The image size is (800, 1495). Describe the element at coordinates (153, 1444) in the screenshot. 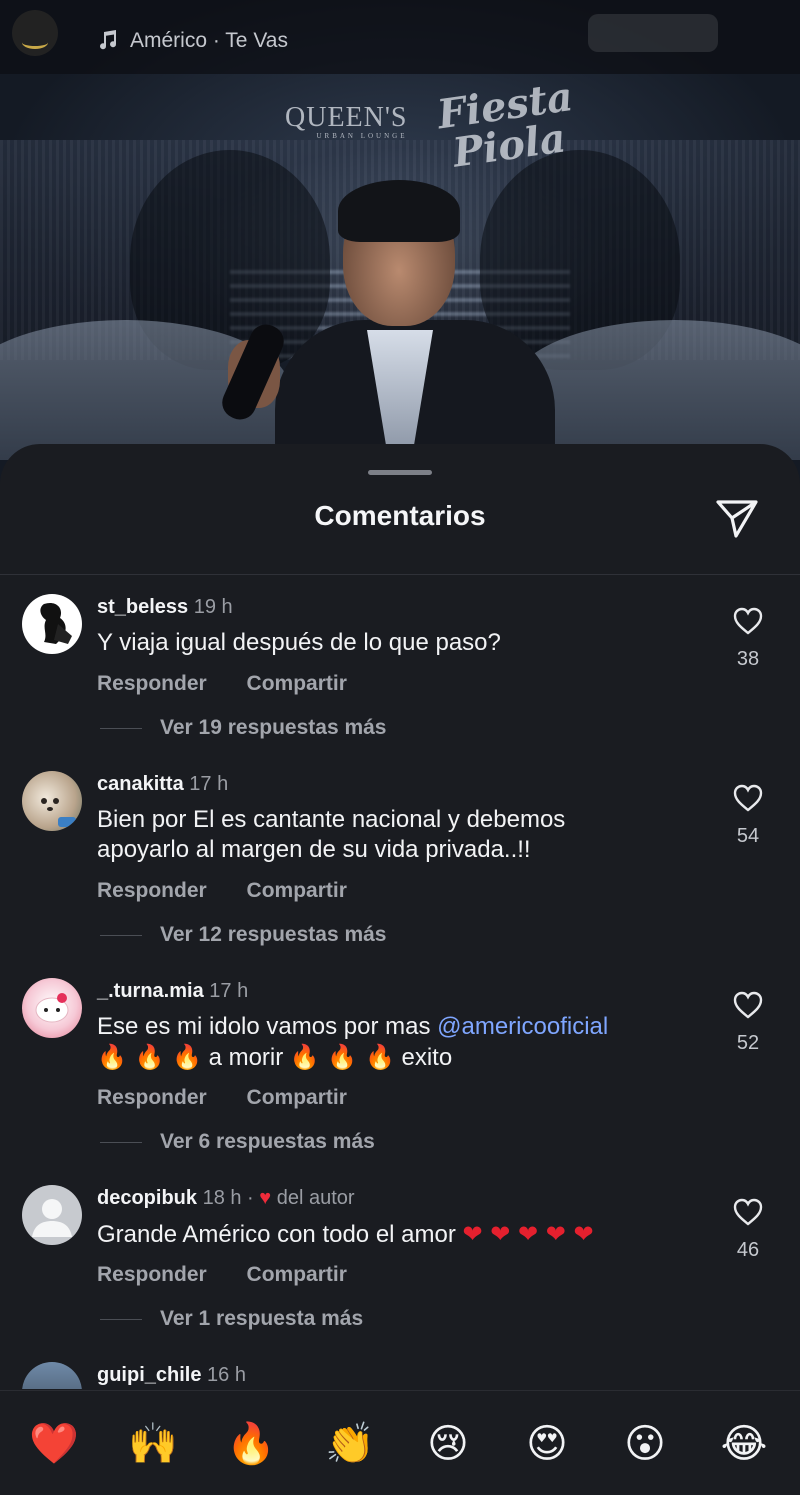

I see `raising-hands-emoji-button: 🙌` at that location.